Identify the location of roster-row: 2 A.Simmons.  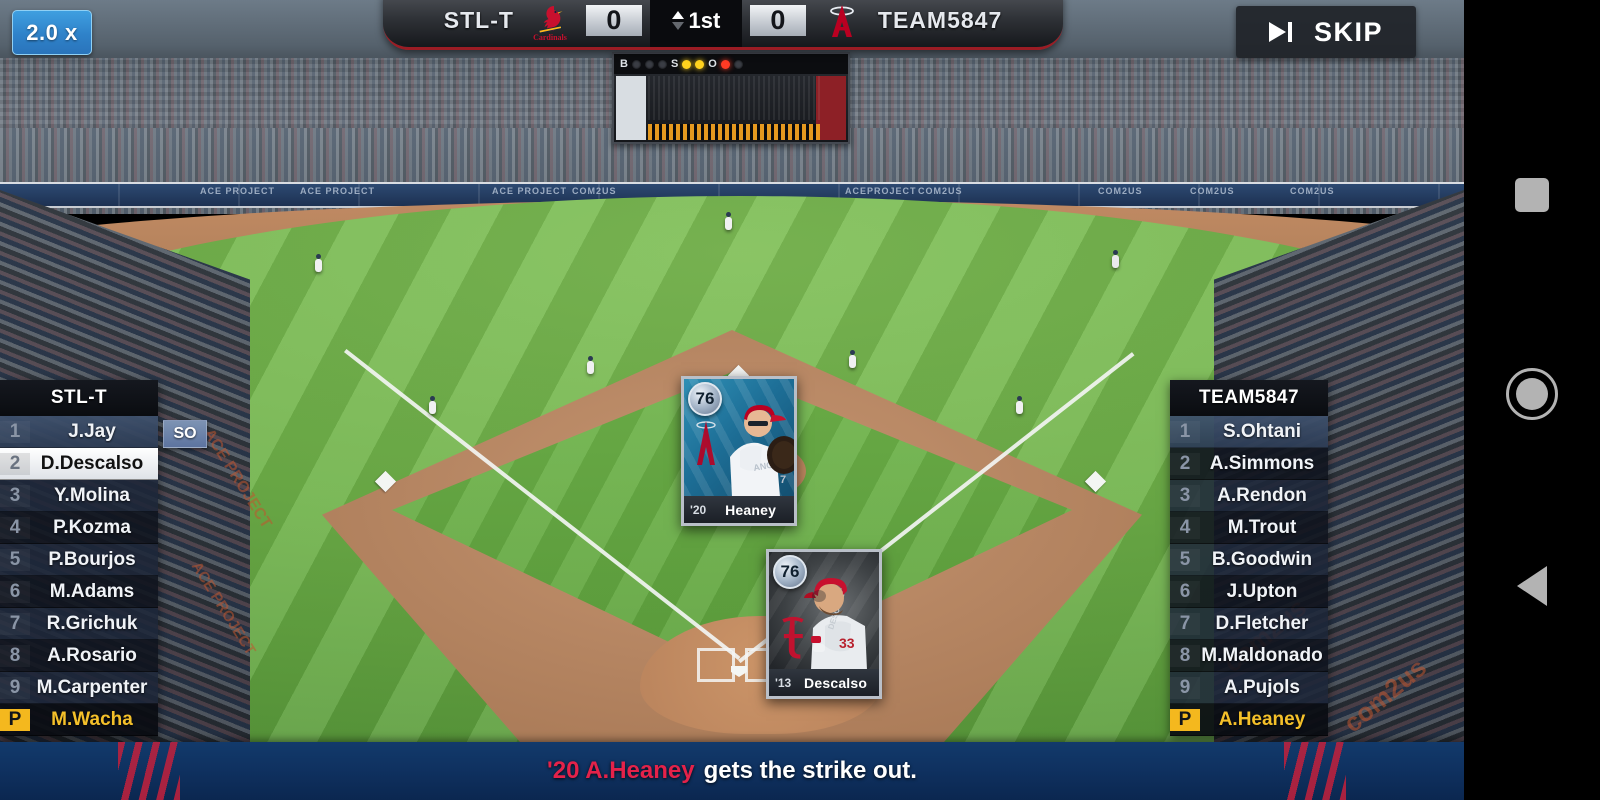
(1249, 464).